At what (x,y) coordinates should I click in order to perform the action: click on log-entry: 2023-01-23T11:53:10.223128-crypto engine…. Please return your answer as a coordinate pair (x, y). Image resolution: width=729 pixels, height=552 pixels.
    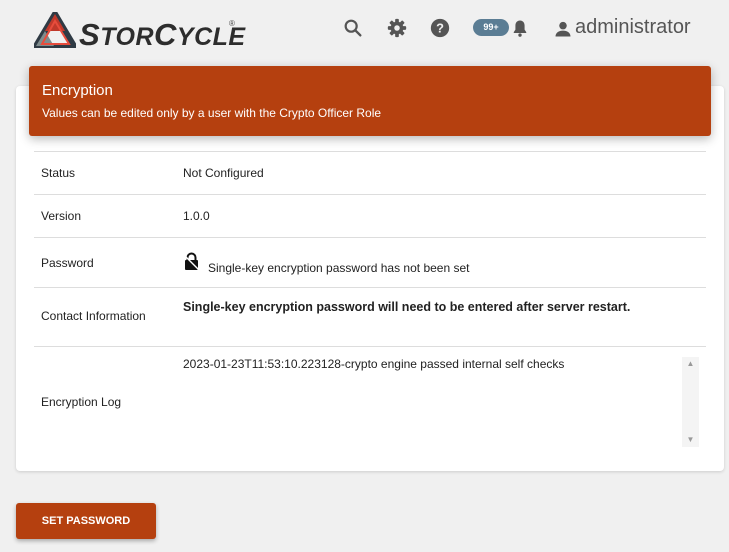
    Looking at the image, I should click on (374, 364).